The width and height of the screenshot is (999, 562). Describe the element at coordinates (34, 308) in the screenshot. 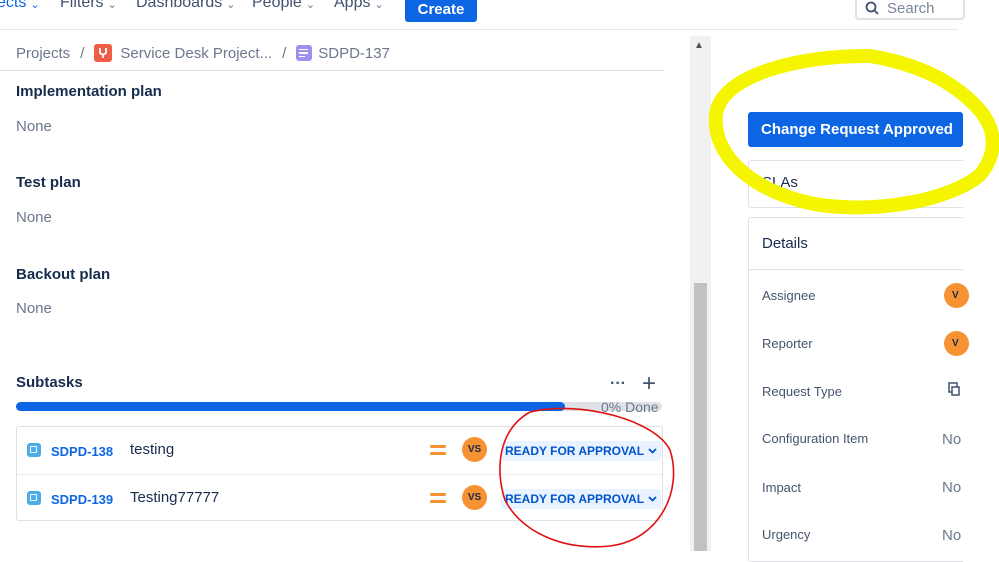

I see `backout-plan-value: None` at that location.